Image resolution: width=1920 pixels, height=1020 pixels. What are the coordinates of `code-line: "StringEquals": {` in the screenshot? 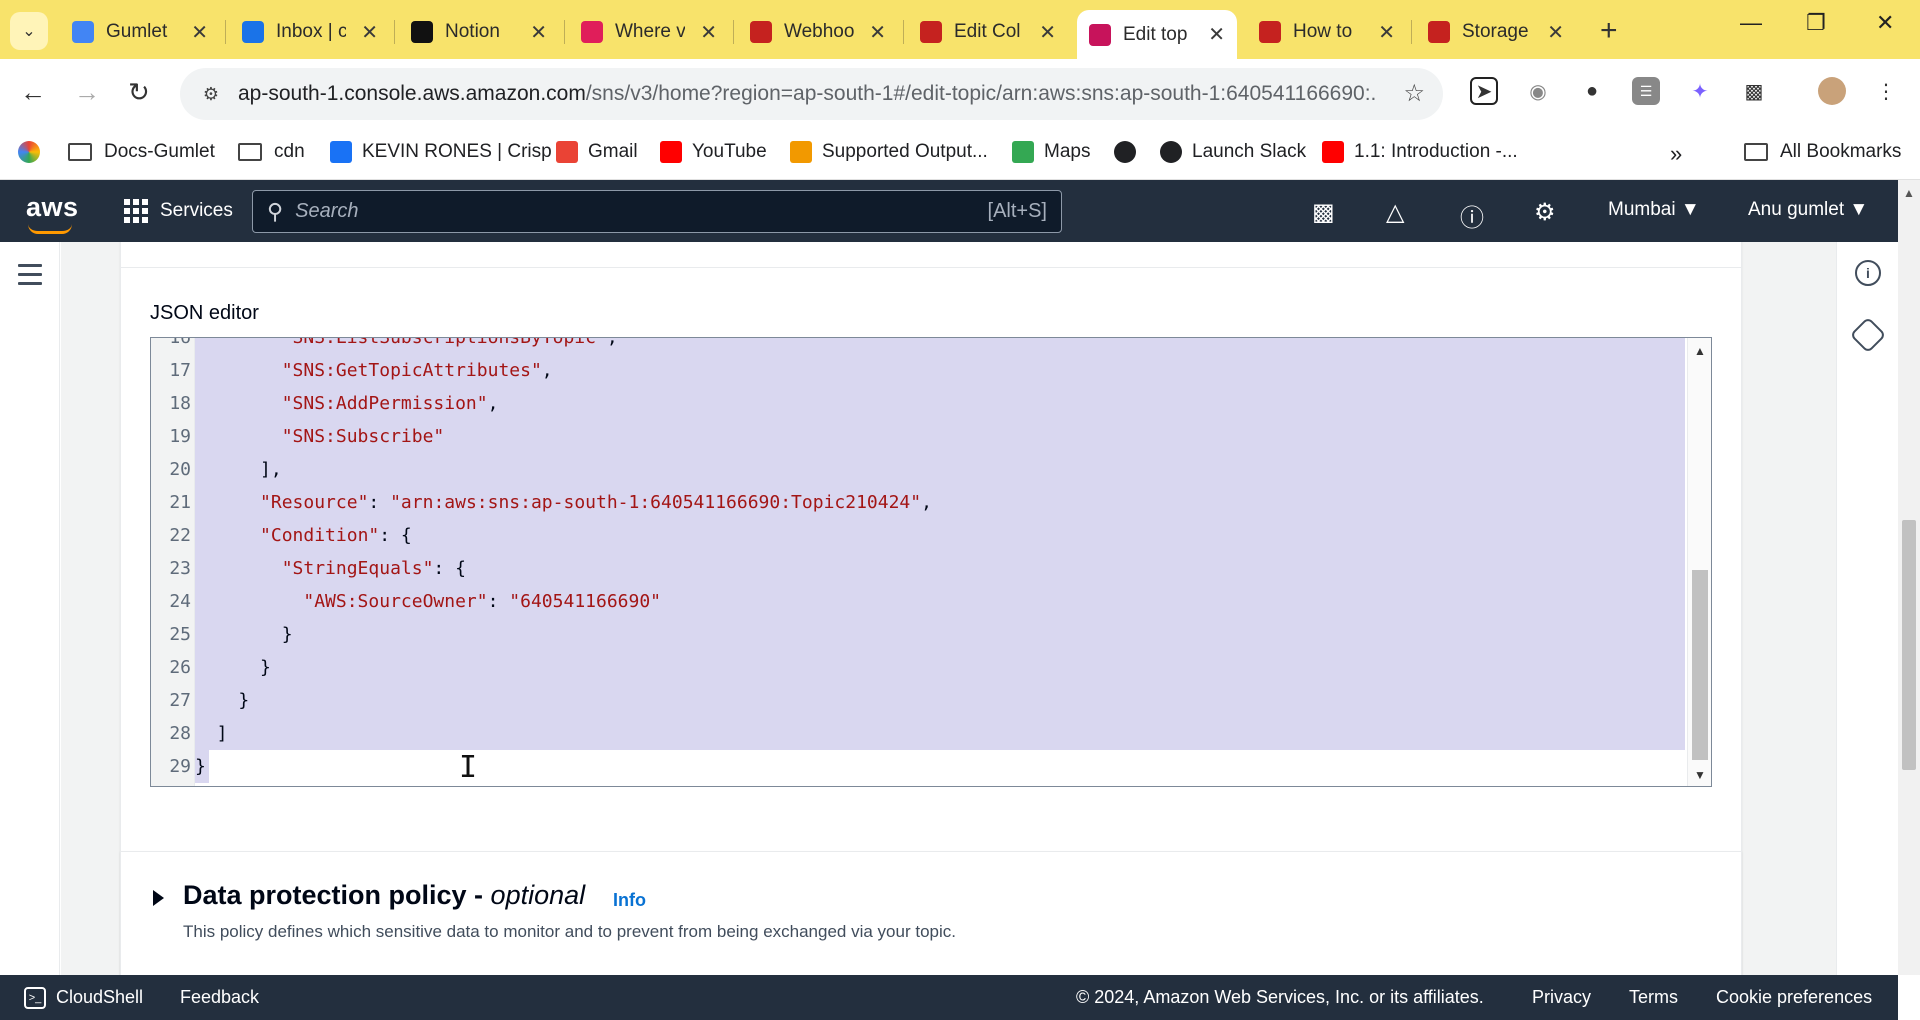 It's located at (330, 568).